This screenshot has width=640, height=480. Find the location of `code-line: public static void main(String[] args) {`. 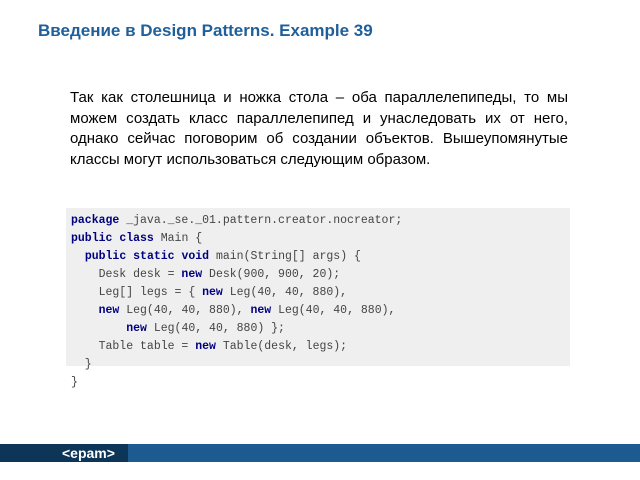

code-line: public static void main(String[] args) { is located at coordinates (320, 257).